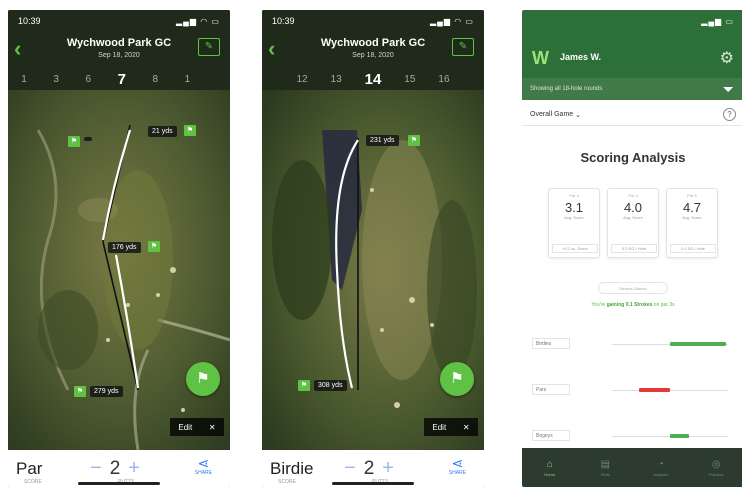  What do you see at coordinates (551, 435) in the screenshot?
I see `breakdown-label: Bogeys` at bounding box center [551, 435].